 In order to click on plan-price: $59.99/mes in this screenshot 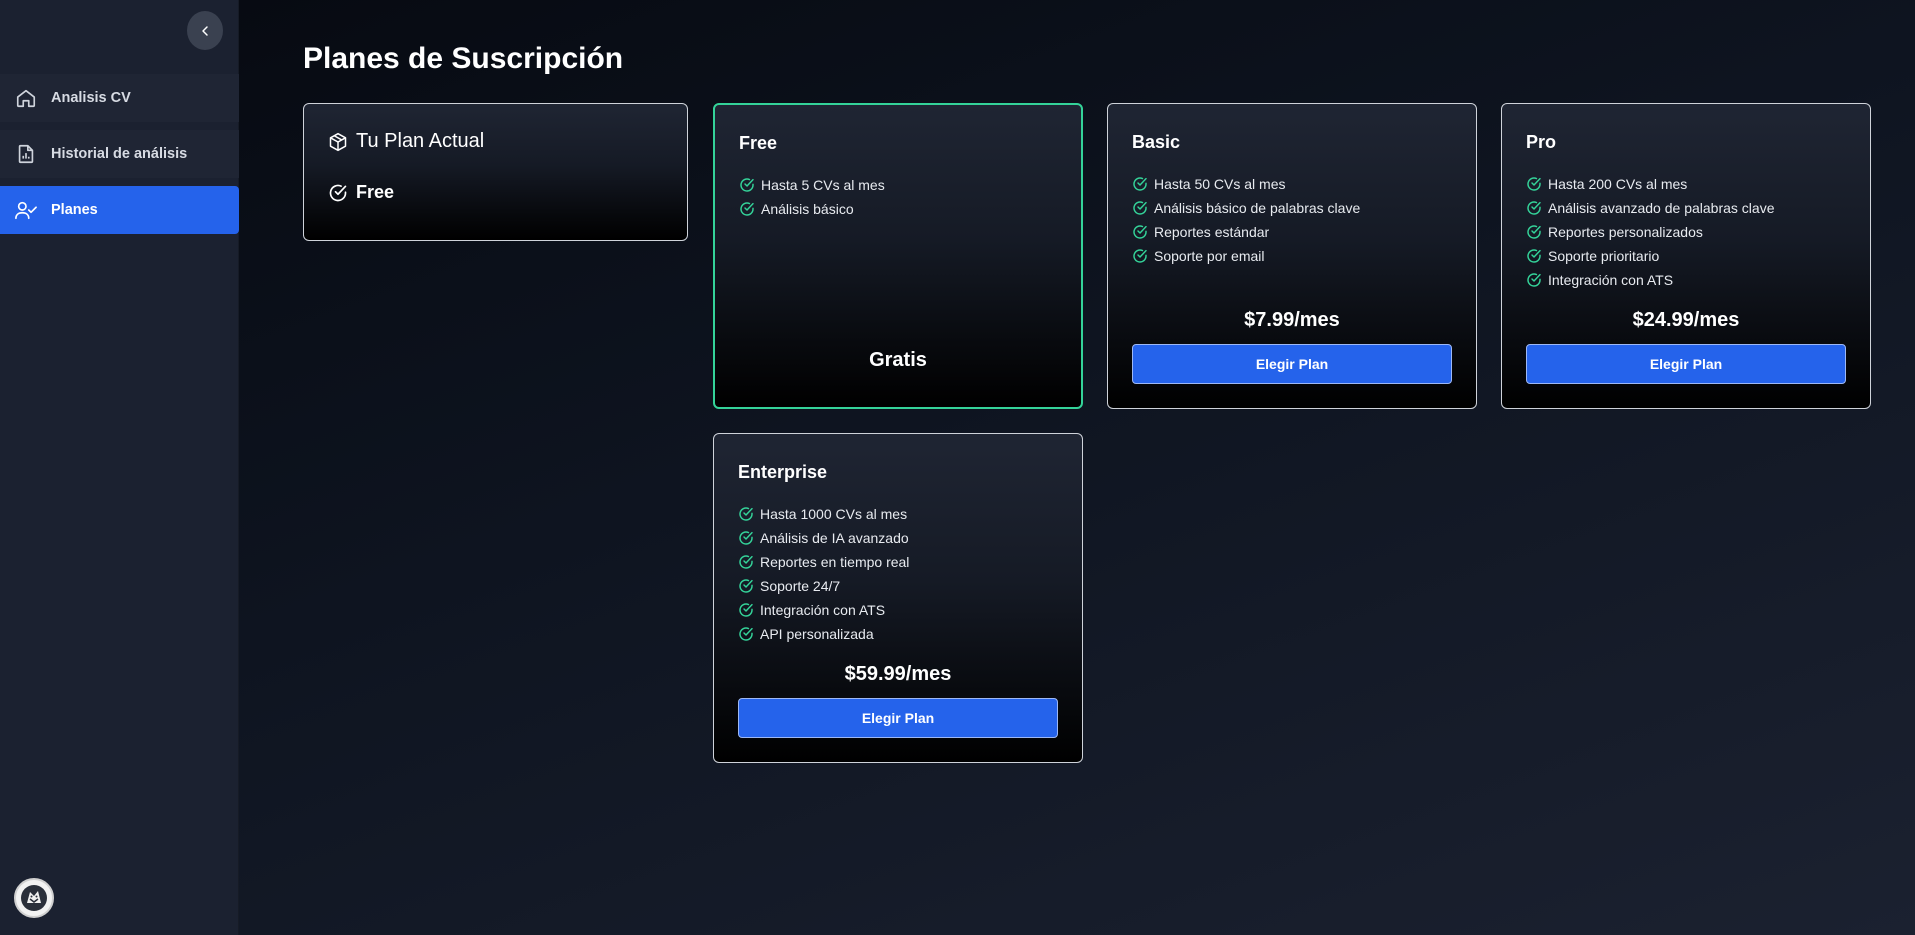, I will do `click(898, 674)`.